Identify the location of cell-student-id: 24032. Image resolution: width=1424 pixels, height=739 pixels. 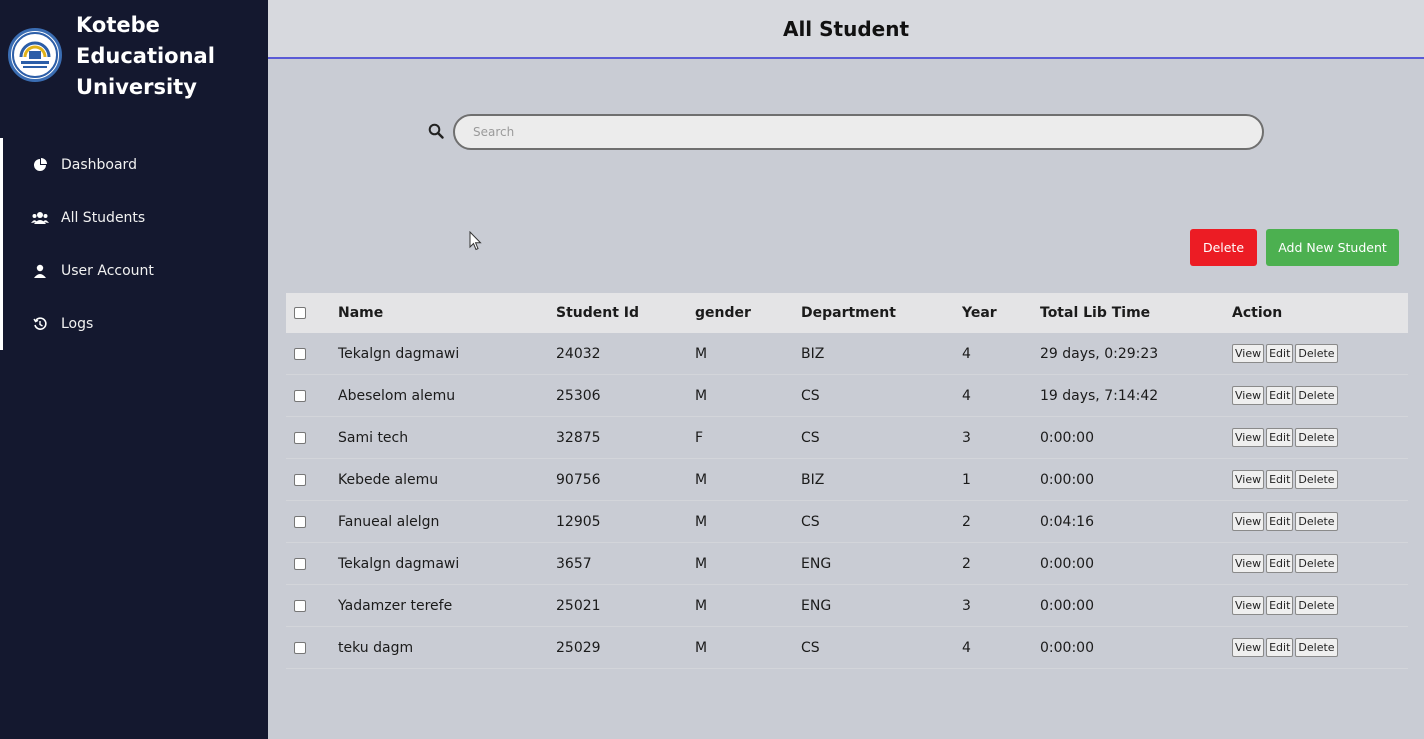
(578, 353).